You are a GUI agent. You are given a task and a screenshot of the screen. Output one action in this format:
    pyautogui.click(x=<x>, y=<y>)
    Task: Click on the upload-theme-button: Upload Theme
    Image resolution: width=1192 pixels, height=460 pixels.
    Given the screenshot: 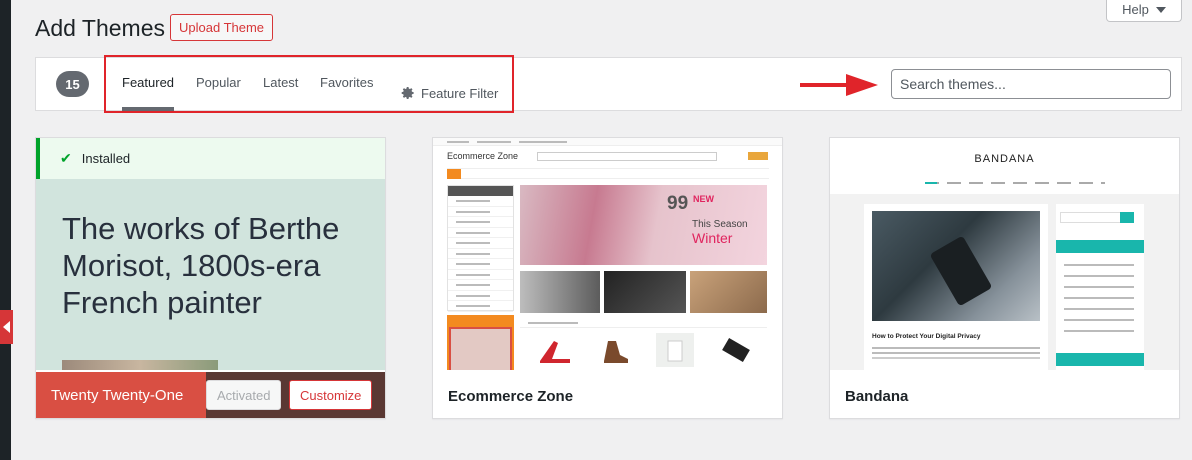 What is the action you would take?
    pyautogui.click(x=222, y=27)
    